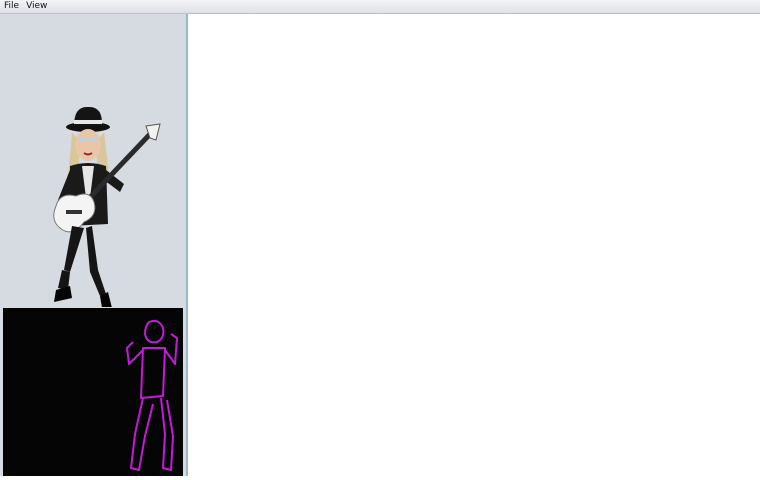  I want to click on avatar-panel, so click(93, 161).